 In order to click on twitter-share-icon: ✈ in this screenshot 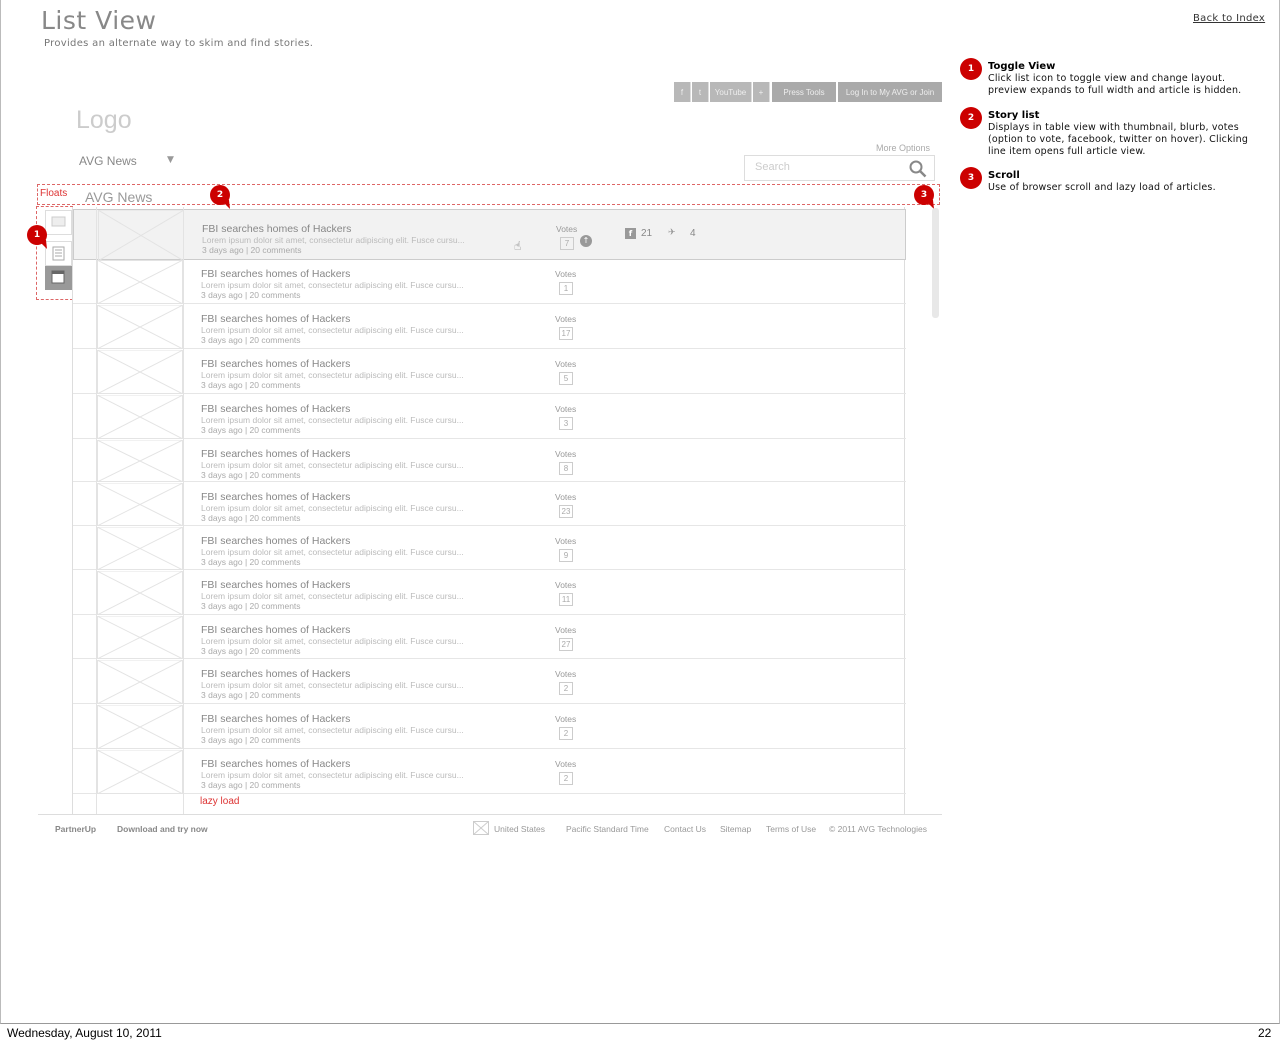, I will do `click(672, 233)`.